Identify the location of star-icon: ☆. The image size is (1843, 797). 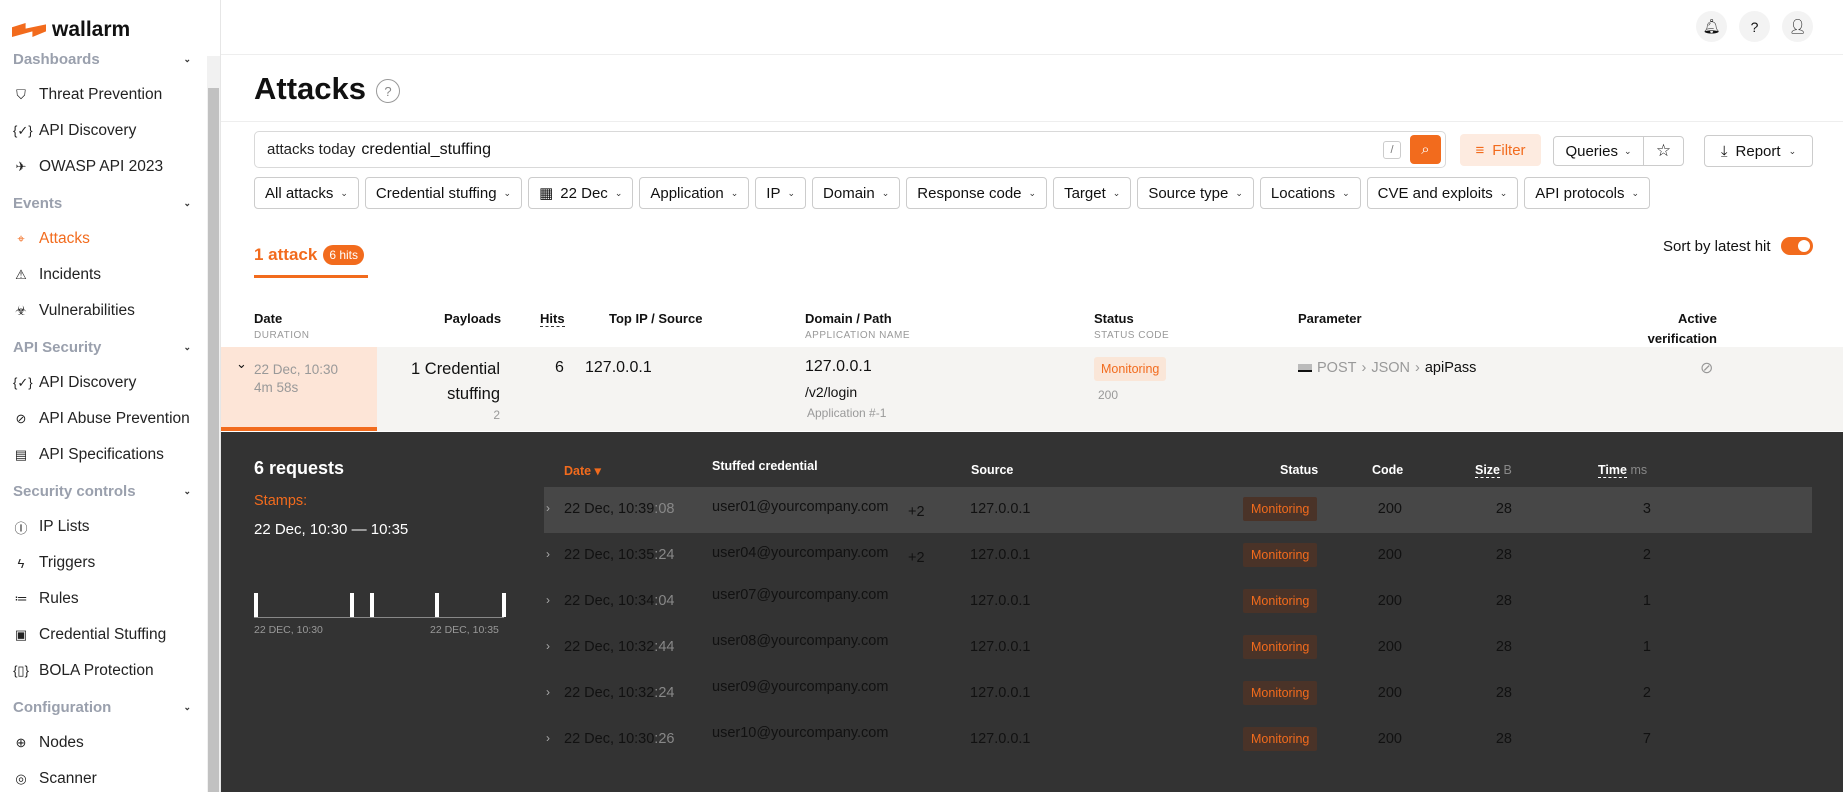
(1663, 151).